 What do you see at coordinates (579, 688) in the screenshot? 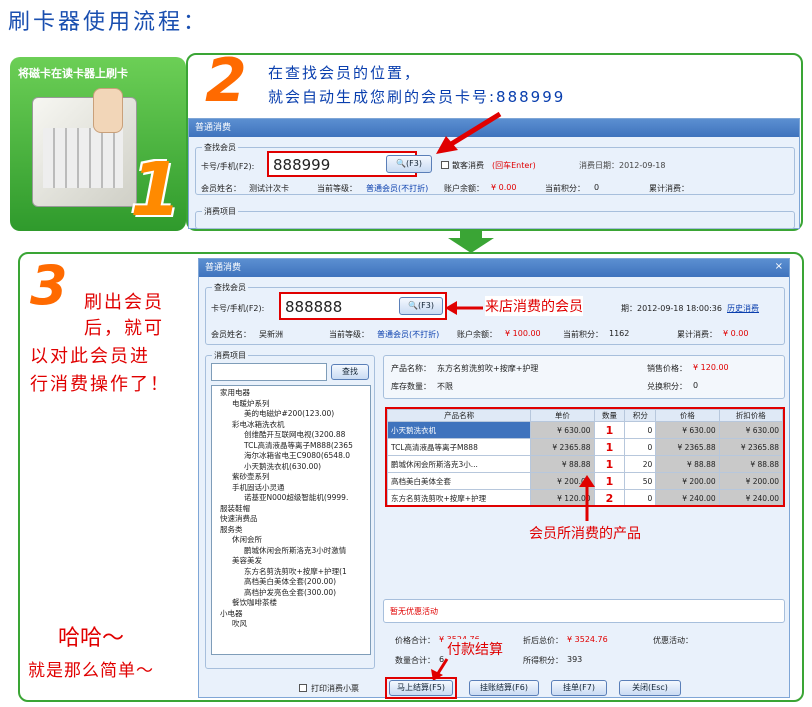
I see `hold-order-button: 挂单(F7)` at bounding box center [579, 688].